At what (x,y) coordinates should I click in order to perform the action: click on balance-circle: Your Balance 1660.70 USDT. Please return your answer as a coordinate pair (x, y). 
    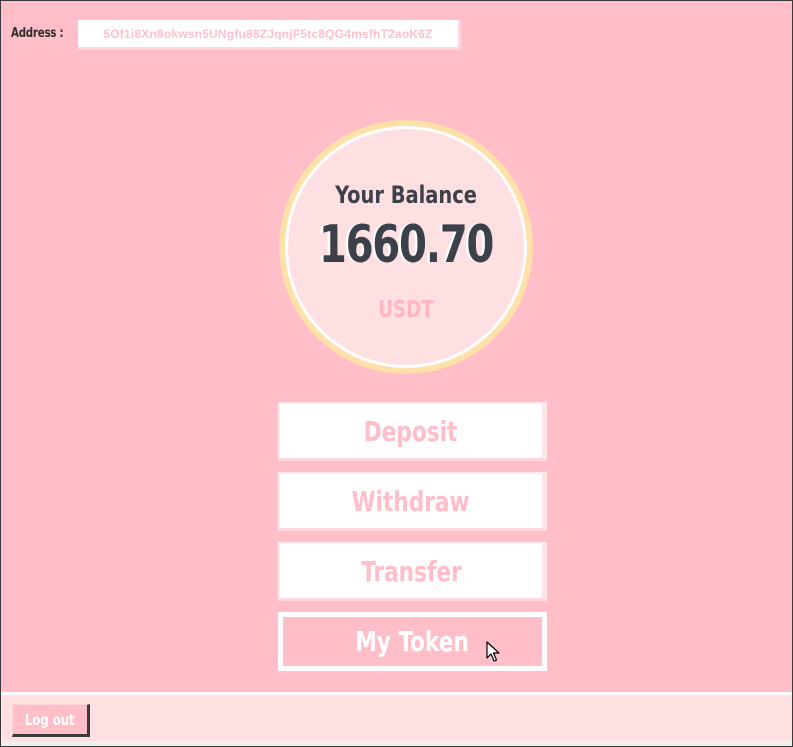
    Looking at the image, I should click on (406, 247).